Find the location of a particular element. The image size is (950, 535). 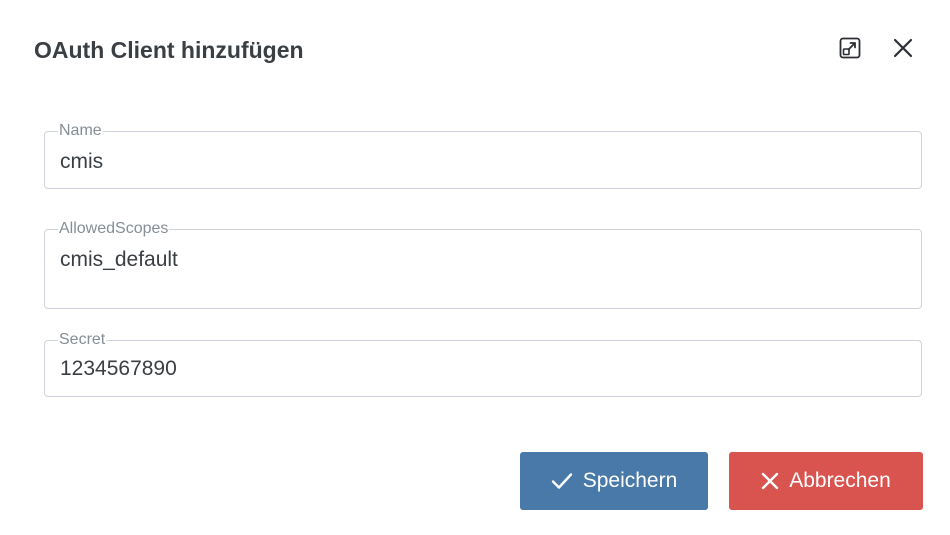

cancel-button: Abbrechen is located at coordinates (826, 481).